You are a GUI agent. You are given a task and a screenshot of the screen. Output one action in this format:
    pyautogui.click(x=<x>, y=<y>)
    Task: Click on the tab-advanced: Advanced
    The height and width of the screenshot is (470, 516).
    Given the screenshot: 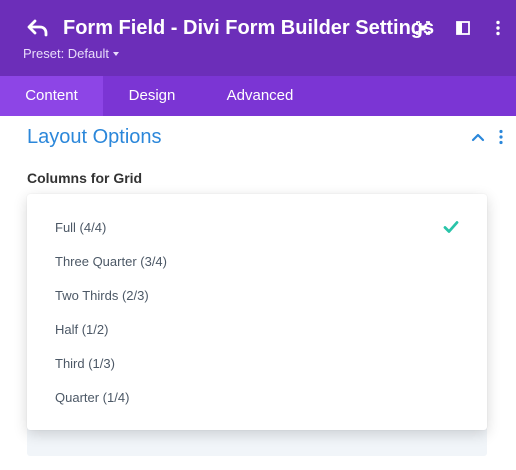 What is the action you would take?
    pyautogui.click(x=260, y=96)
    